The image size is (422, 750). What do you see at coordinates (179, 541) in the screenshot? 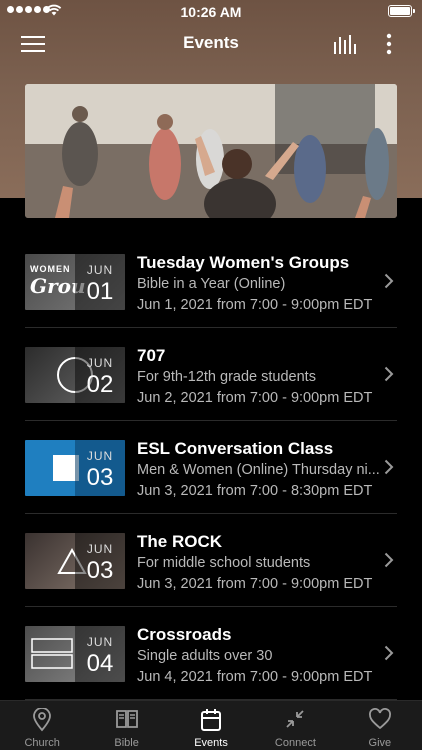
I see `event-title: The ROCK` at bounding box center [179, 541].